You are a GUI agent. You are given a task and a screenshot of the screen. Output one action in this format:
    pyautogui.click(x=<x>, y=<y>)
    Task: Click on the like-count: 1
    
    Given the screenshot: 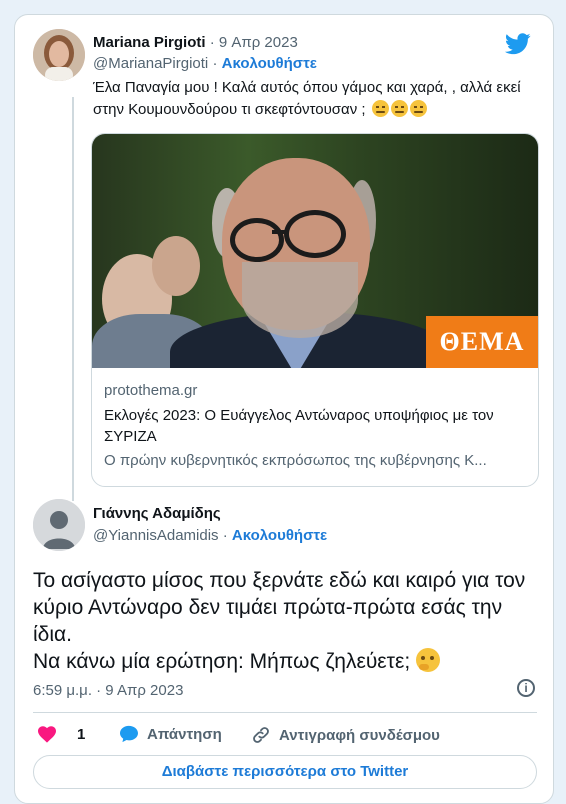 What is the action you would take?
    pyautogui.click(x=81, y=734)
    